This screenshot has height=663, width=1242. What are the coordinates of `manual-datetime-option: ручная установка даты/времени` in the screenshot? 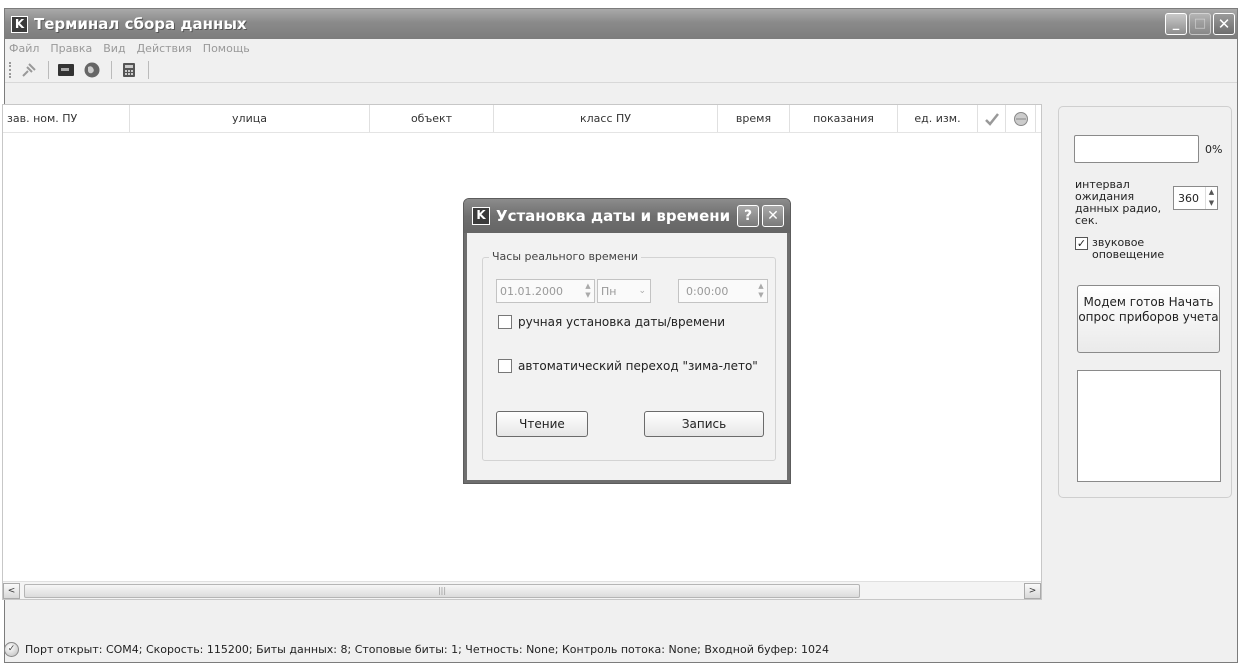 It's located at (611, 322).